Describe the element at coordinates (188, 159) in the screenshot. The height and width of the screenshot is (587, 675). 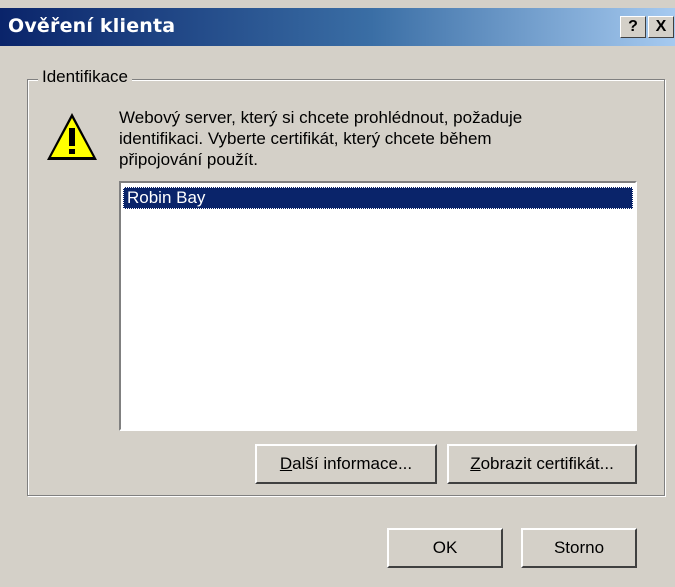
I see `instruction-line-3: připojování použít.` at that location.